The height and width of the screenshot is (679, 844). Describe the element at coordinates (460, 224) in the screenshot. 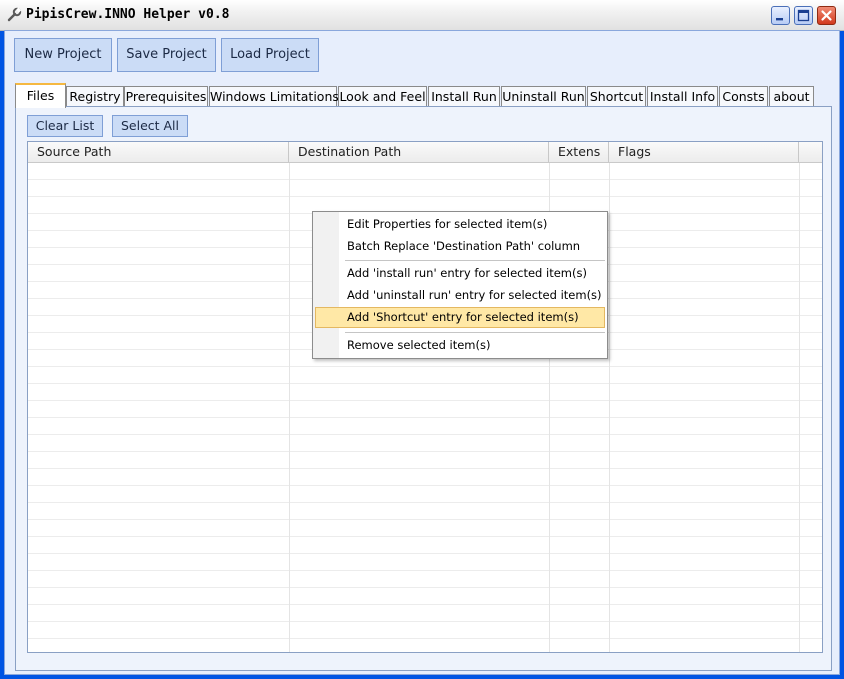

I see `menu-item-edit-properties: Edit Properties for selected item(s)` at that location.